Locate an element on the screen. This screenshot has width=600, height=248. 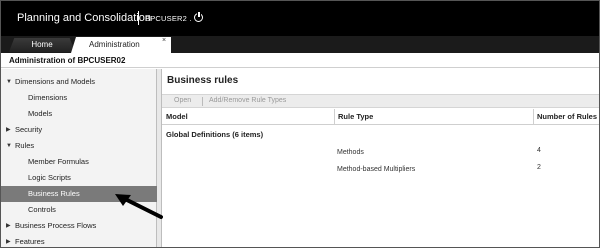
sidebar-item-label: Security is located at coordinates (29, 129).